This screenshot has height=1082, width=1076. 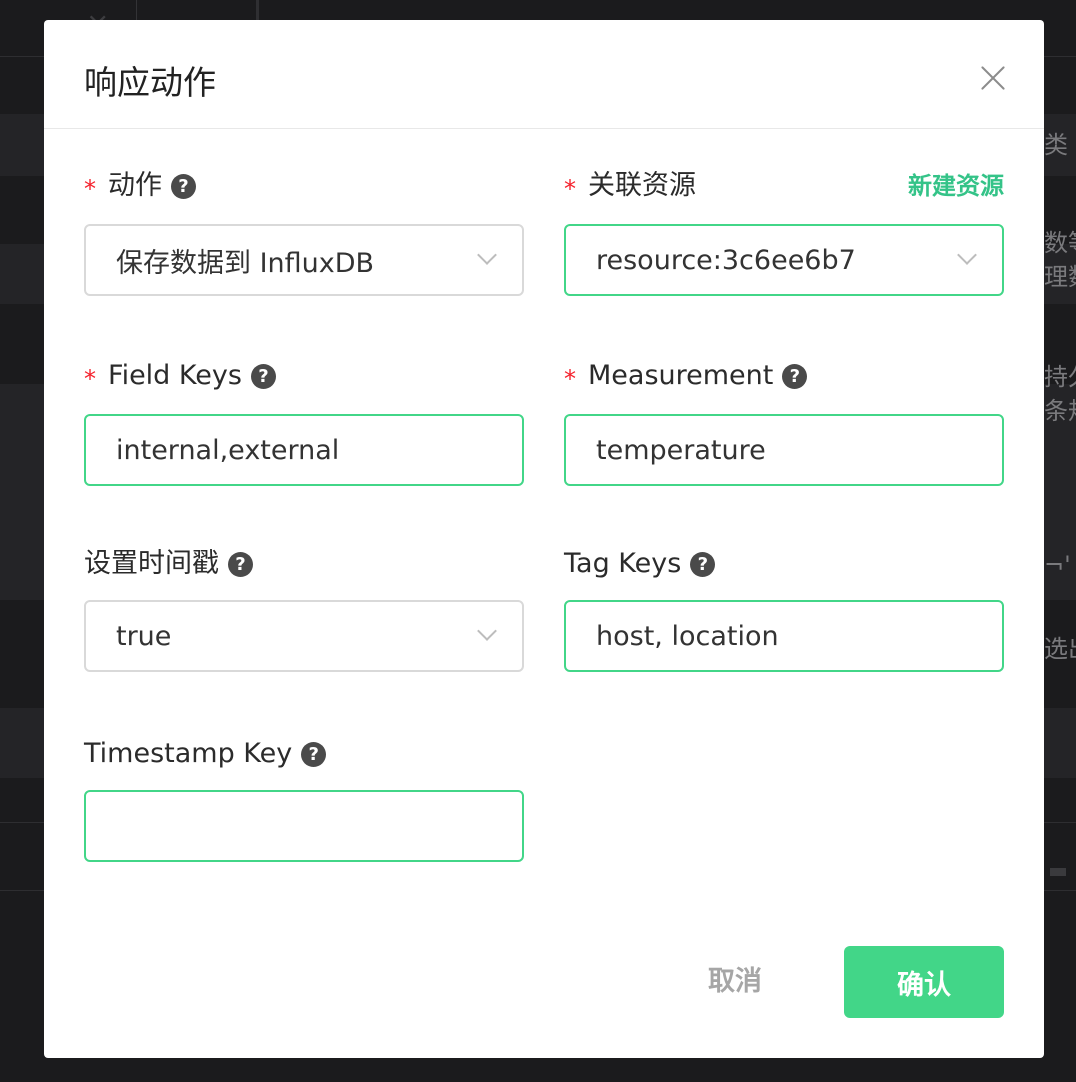 I want to click on tag-keys-label: Tag Keys, so click(x=623, y=563).